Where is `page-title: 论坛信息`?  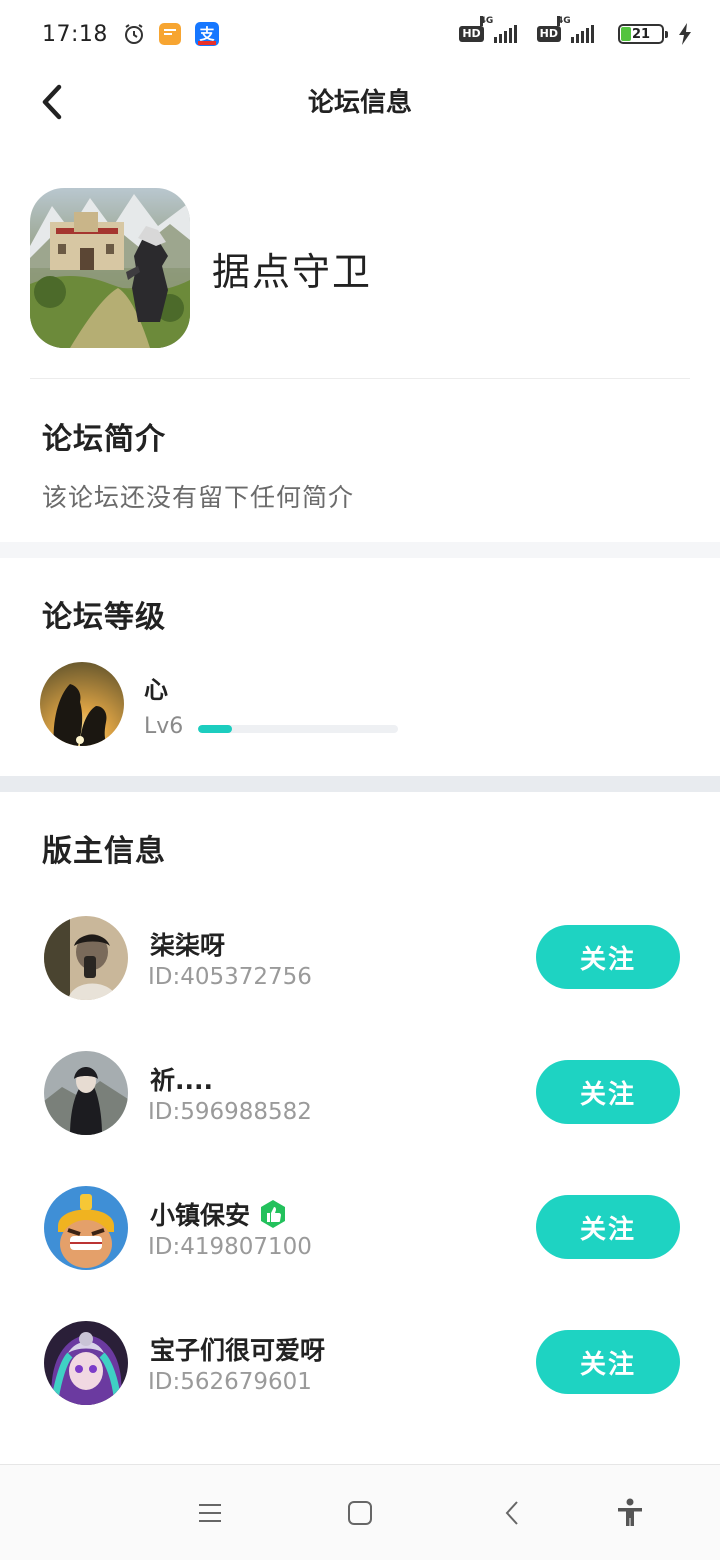 page-title: 论坛信息 is located at coordinates (359, 103).